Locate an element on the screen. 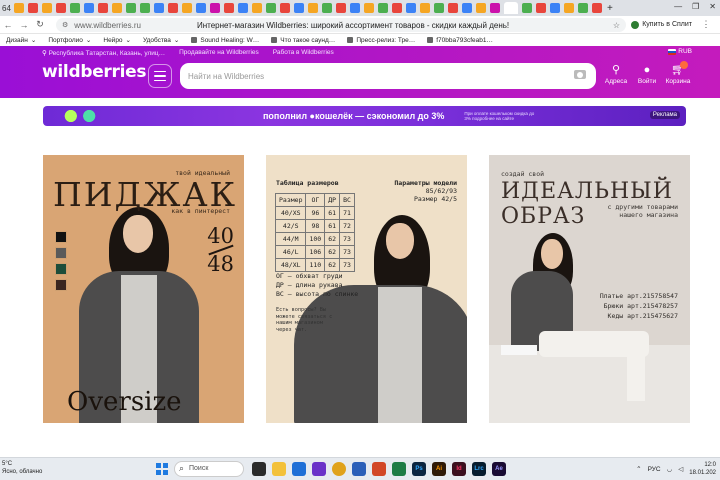  ad-label: Реклама is located at coordinates (664, 115).